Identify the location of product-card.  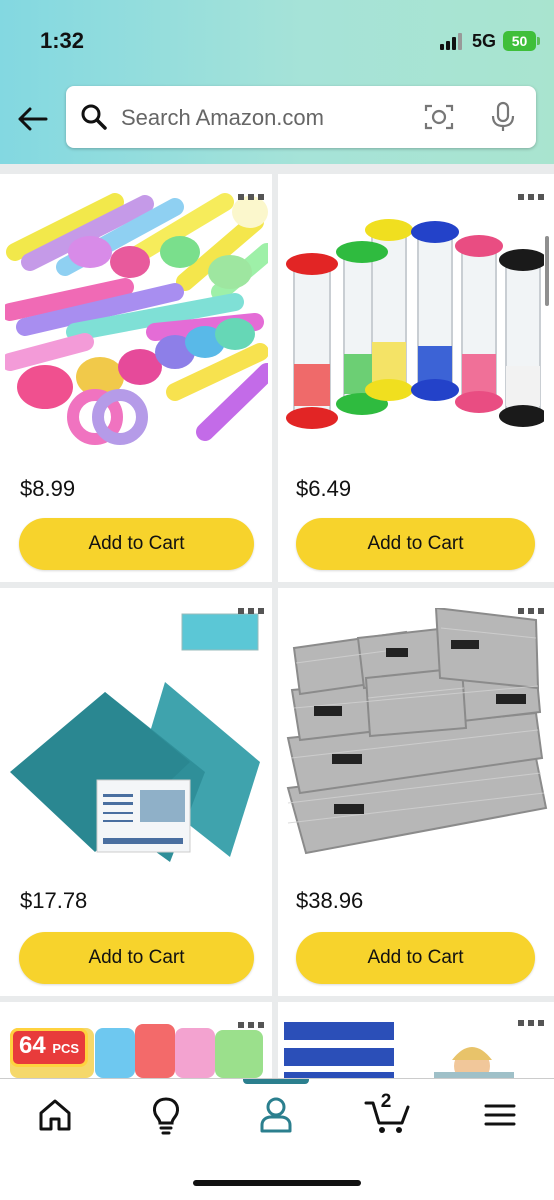
(416, 1040).